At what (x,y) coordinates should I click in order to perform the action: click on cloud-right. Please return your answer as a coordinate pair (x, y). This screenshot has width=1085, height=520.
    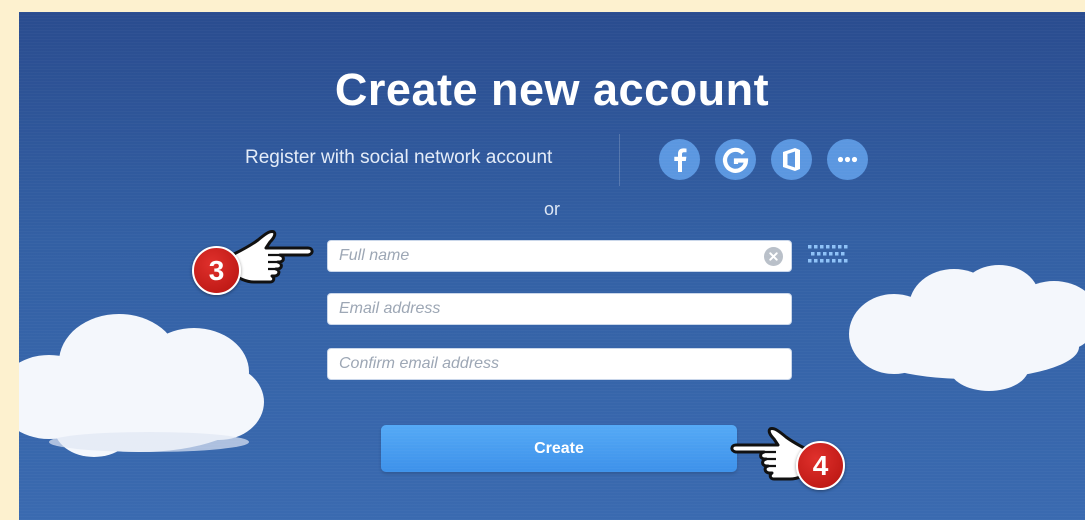
    Looking at the image, I should click on (967, 328).